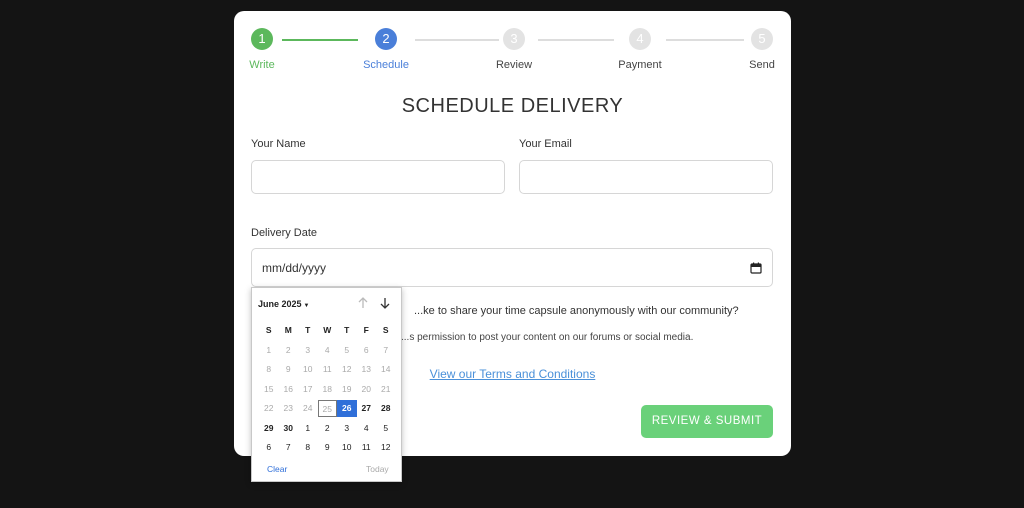 The image size is (1024, 508). Describe the element at coordinates (762, 39) in the screenshot. I see `step-number: 5` at that location.